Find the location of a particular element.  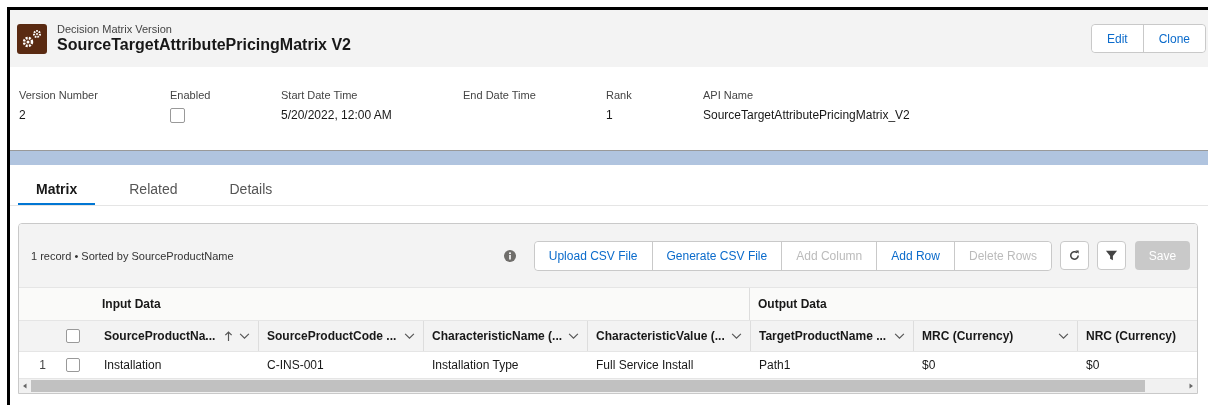

field-value: 2 is located at coordinates (23, 115).